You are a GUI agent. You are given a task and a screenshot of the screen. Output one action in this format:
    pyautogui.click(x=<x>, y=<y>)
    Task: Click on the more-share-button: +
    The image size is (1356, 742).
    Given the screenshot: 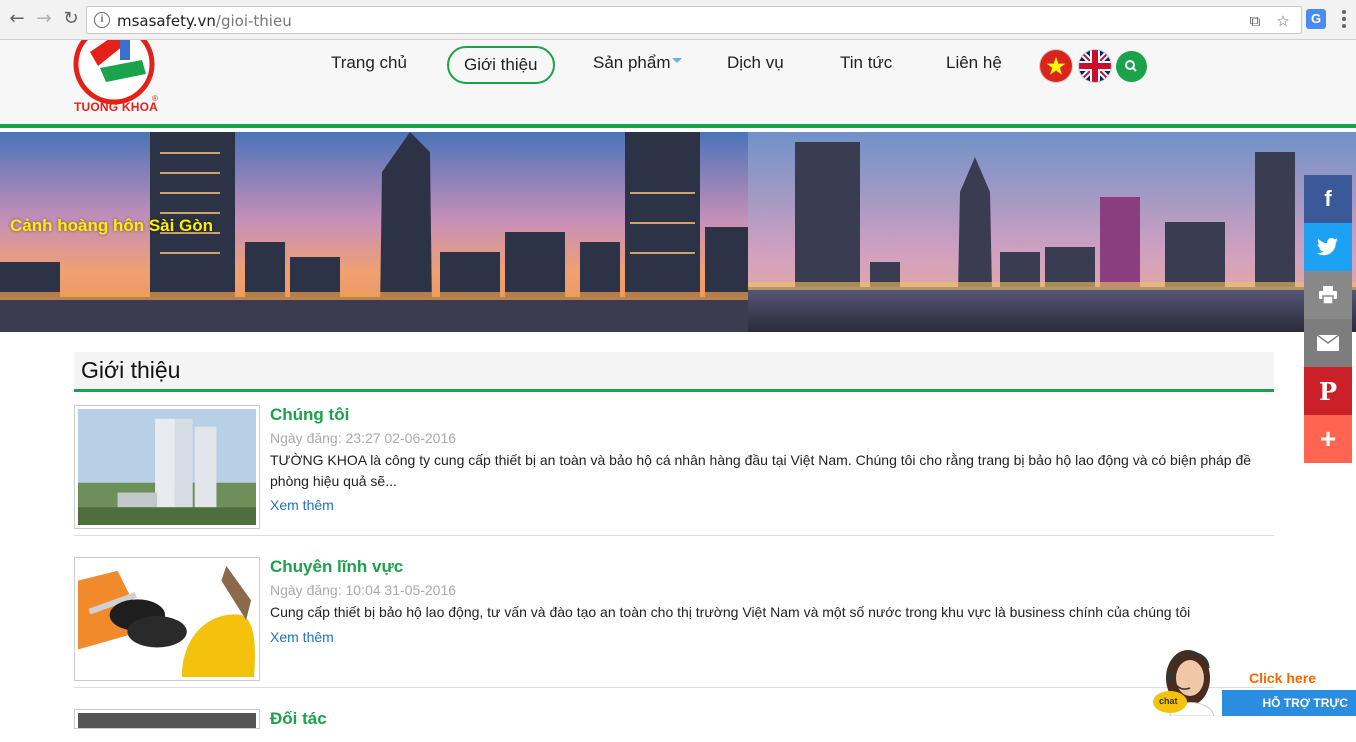 What is the action you would take?
    pyautogui.click(x=1328, y=439)
    